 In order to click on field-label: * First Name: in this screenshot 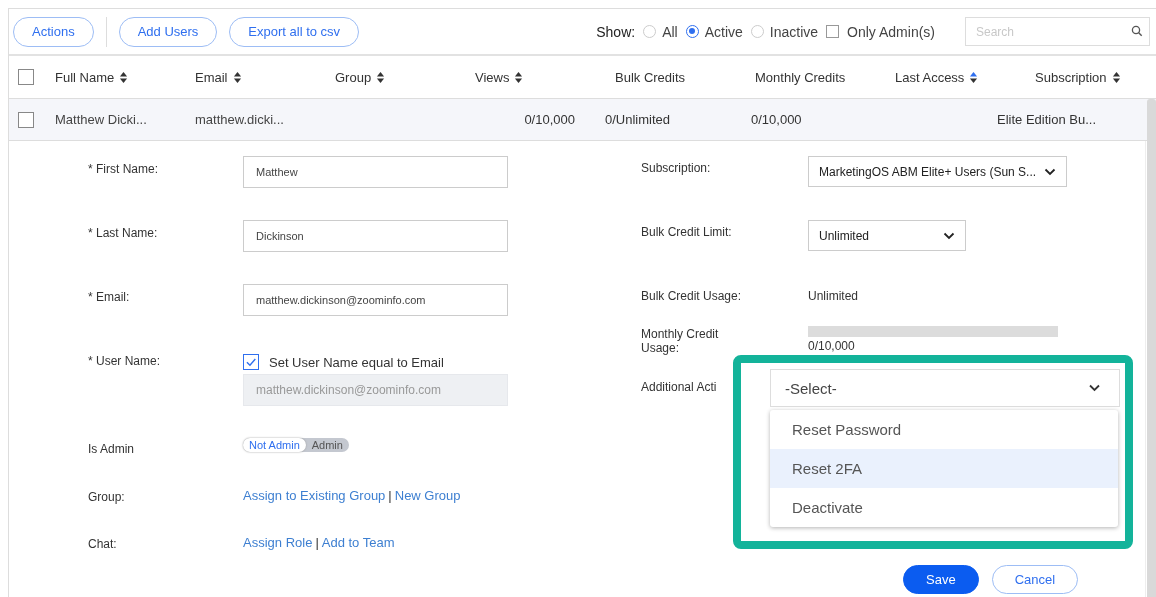, I will do `click(123, 169)`.